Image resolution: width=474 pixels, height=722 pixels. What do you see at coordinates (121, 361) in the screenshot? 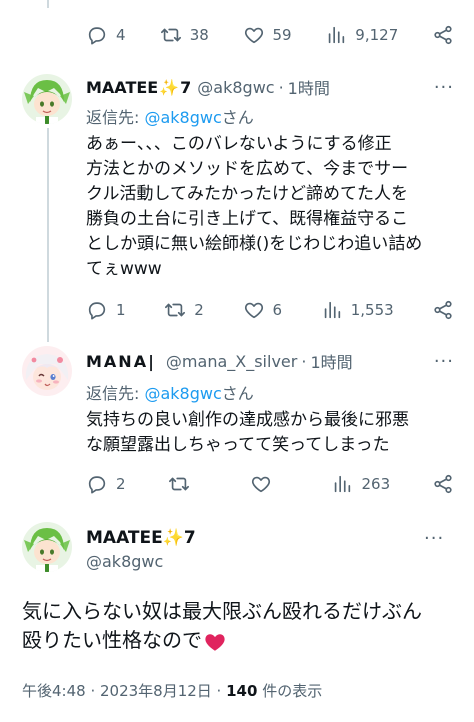
I see `display-name: MANA|` at bounding box center [121, 361].